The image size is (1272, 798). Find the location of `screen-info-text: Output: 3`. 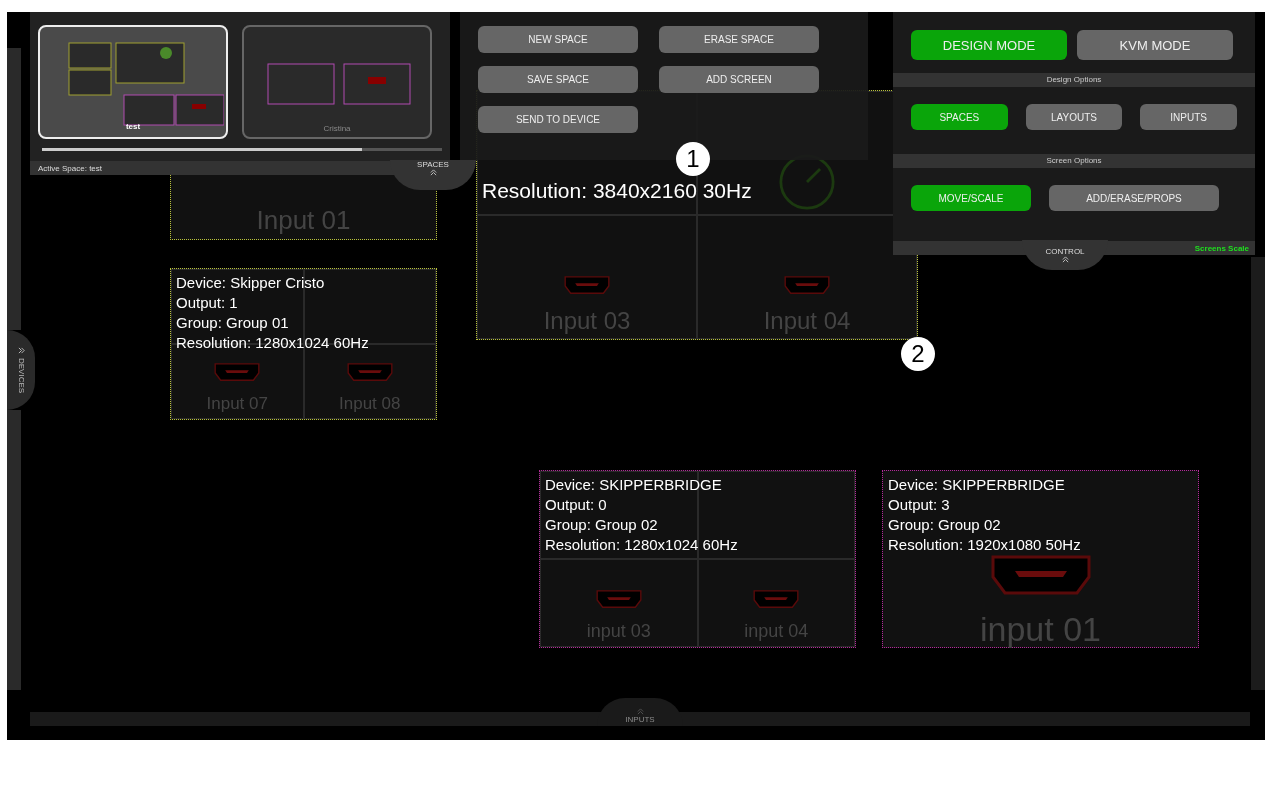

screen-info-text: Output: 3 is located at coordinates (919, 505).